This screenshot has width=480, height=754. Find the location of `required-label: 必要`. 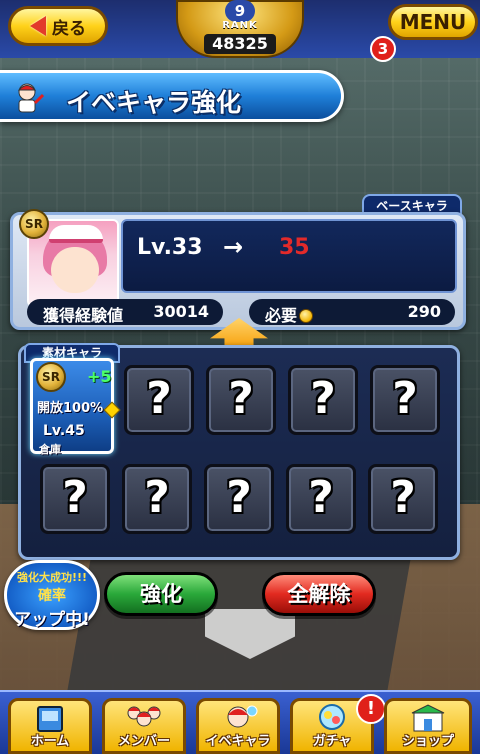

required-label: 必要 is located at coordinates (281, 315).